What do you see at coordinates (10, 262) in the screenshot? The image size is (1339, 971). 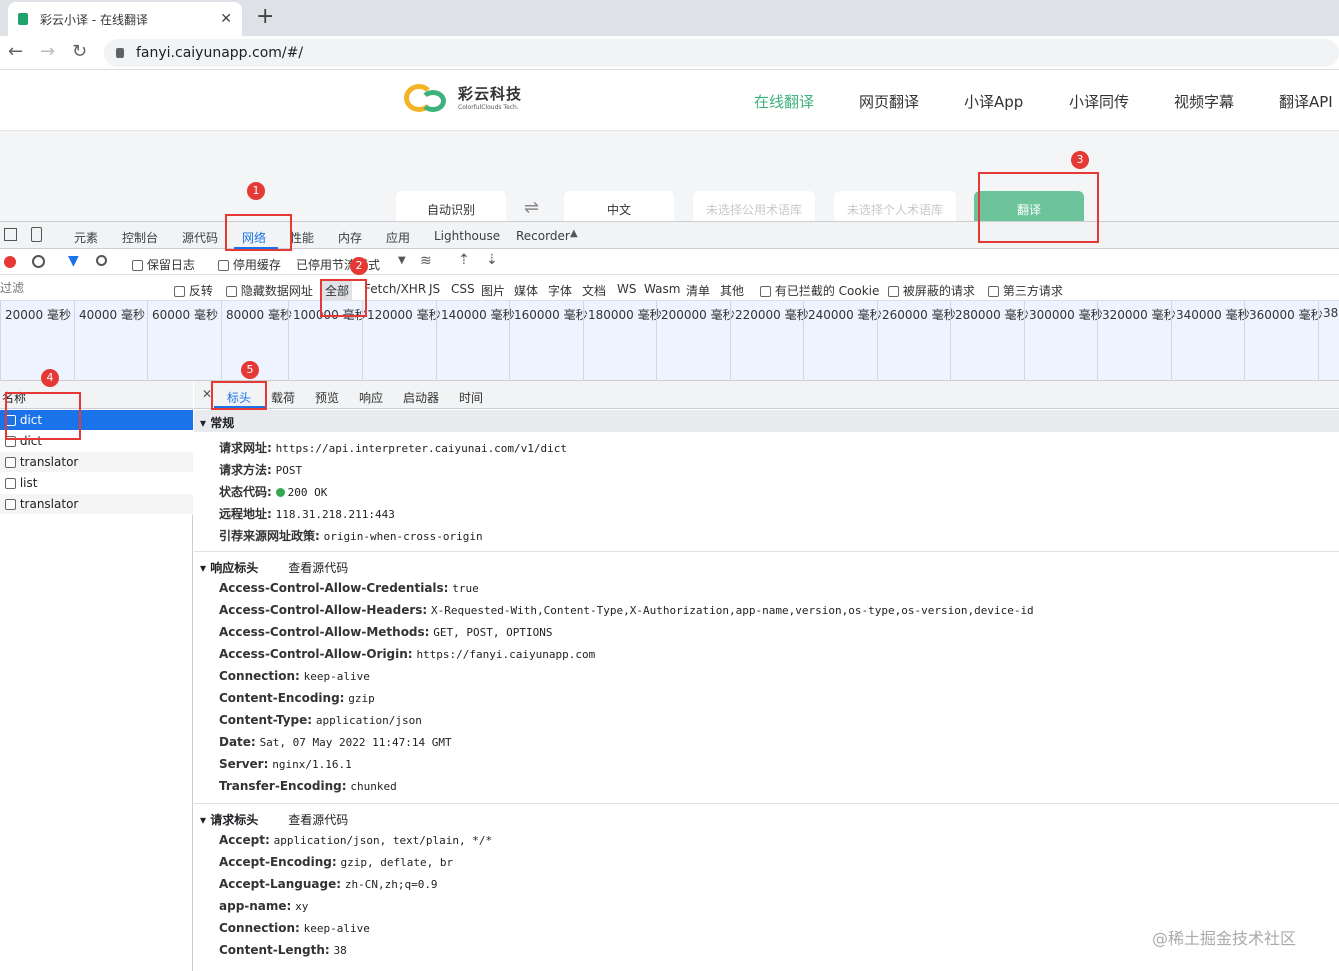 I see `record-icon` at bounding box center [10, 262].